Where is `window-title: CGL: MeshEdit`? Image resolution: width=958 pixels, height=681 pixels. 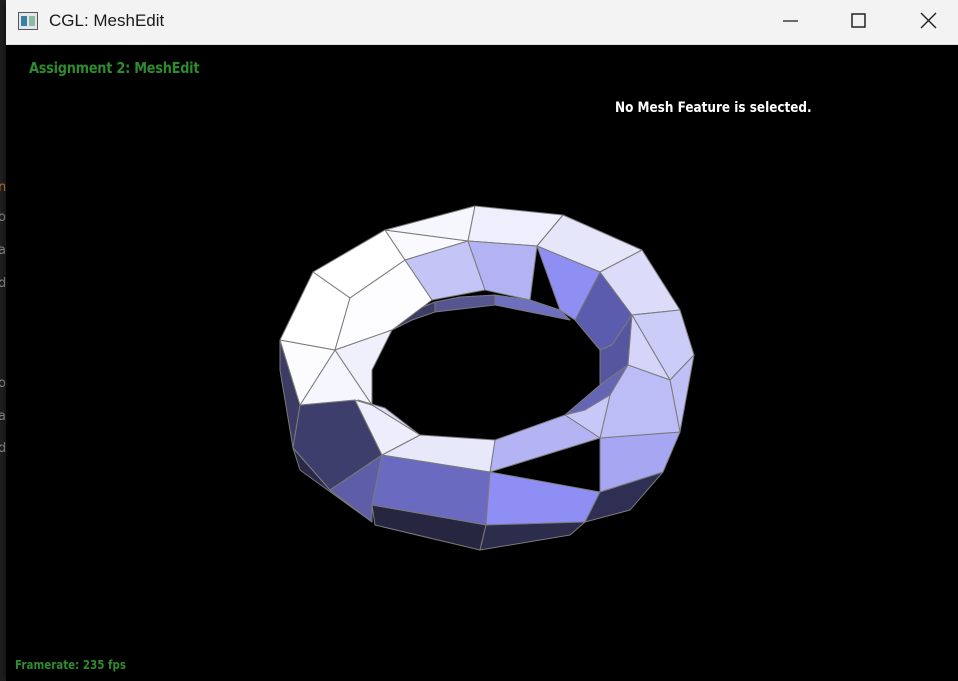
window-title: CGL: MeshEdit is located at coordinates (107, 20).